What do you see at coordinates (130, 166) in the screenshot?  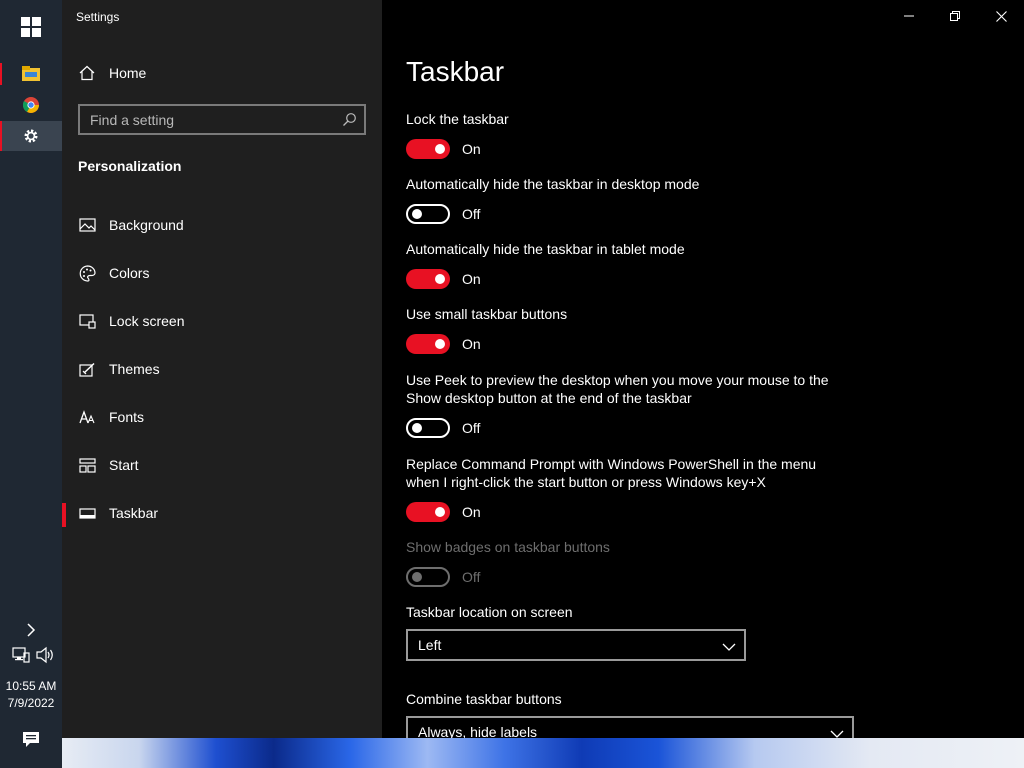 I see `section-title: Personalization` at bounding box center [130, 166].